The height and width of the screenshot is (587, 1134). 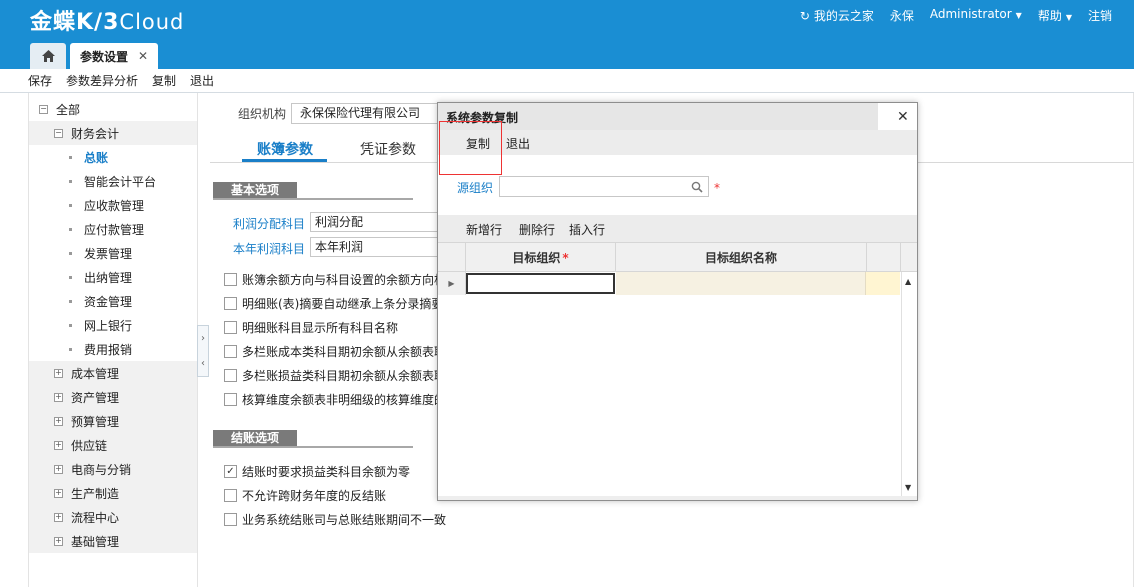 What do you see at coordinates (326, 472) in the screenshot?
I see `option-label: 结账时要求损益类科目余额为零` at bounding box center [326, 472].